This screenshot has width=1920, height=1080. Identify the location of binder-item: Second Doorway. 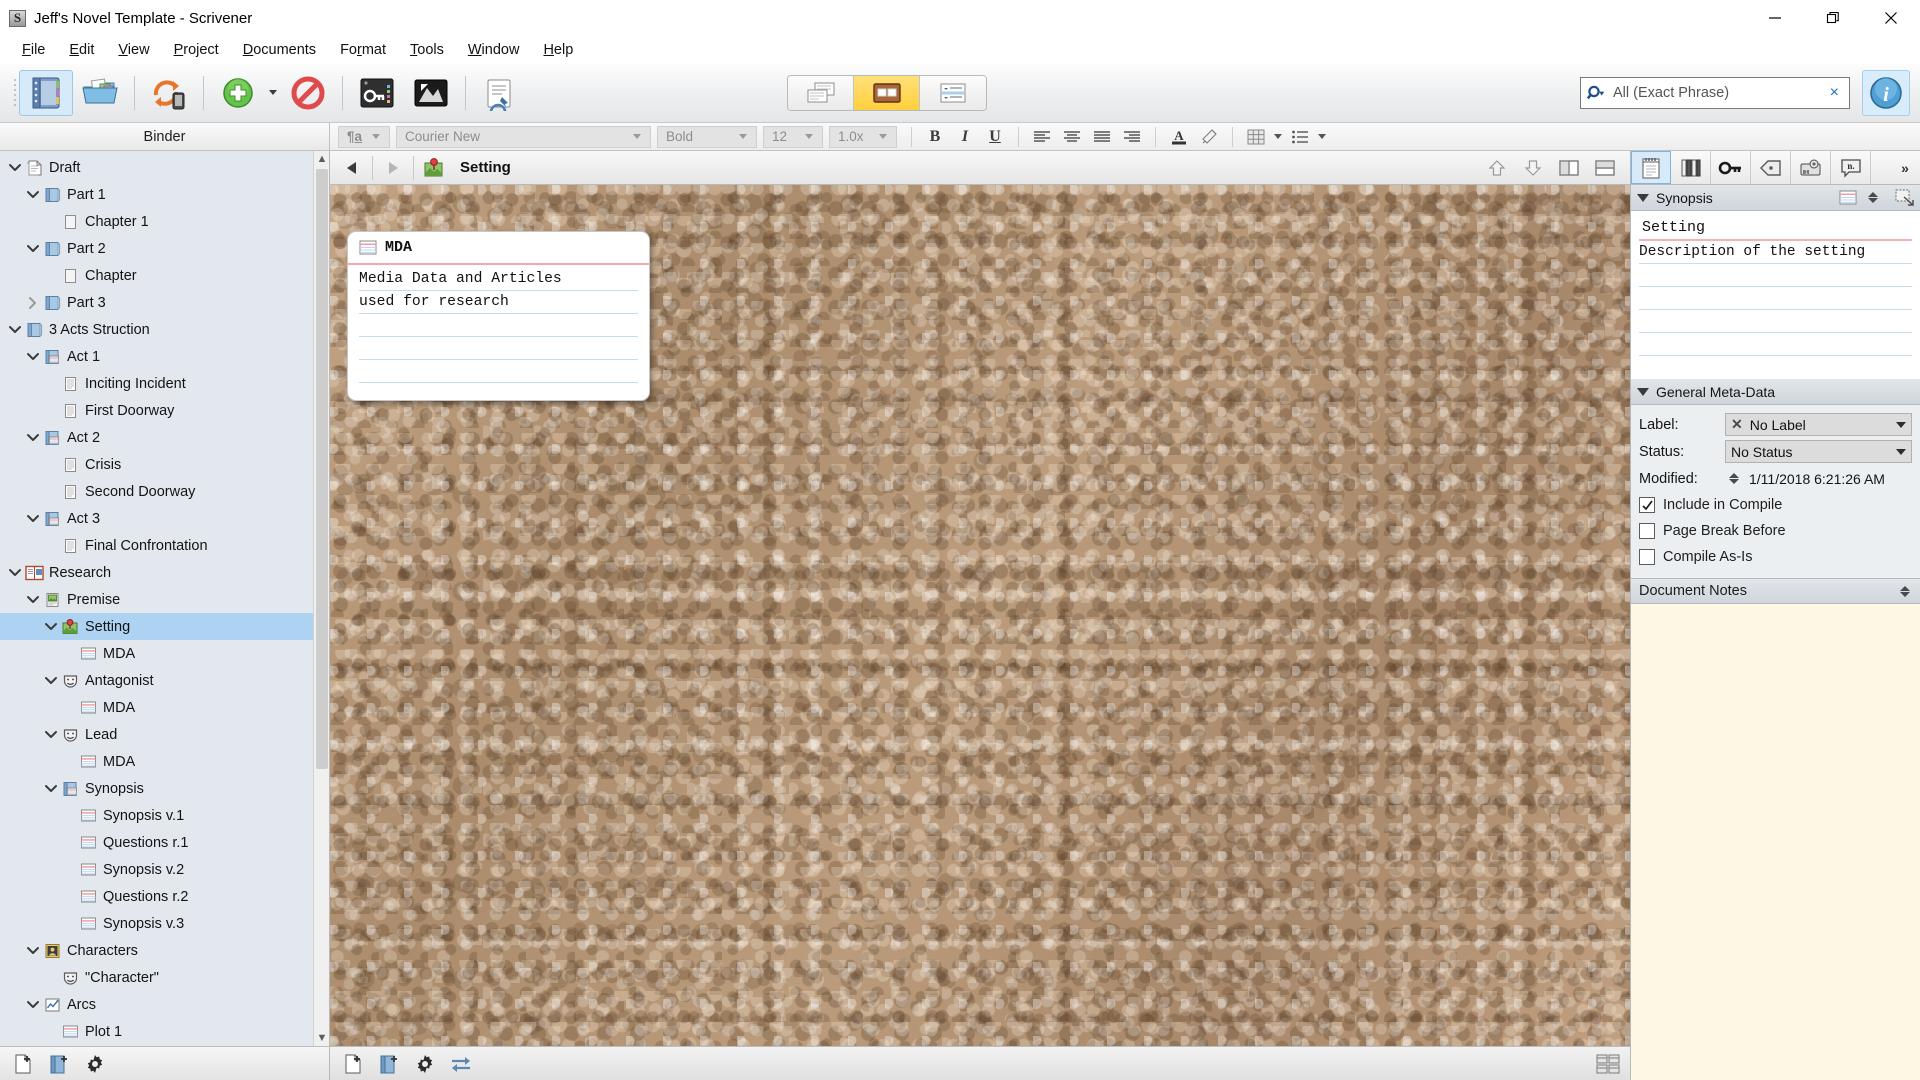
(164, 491).